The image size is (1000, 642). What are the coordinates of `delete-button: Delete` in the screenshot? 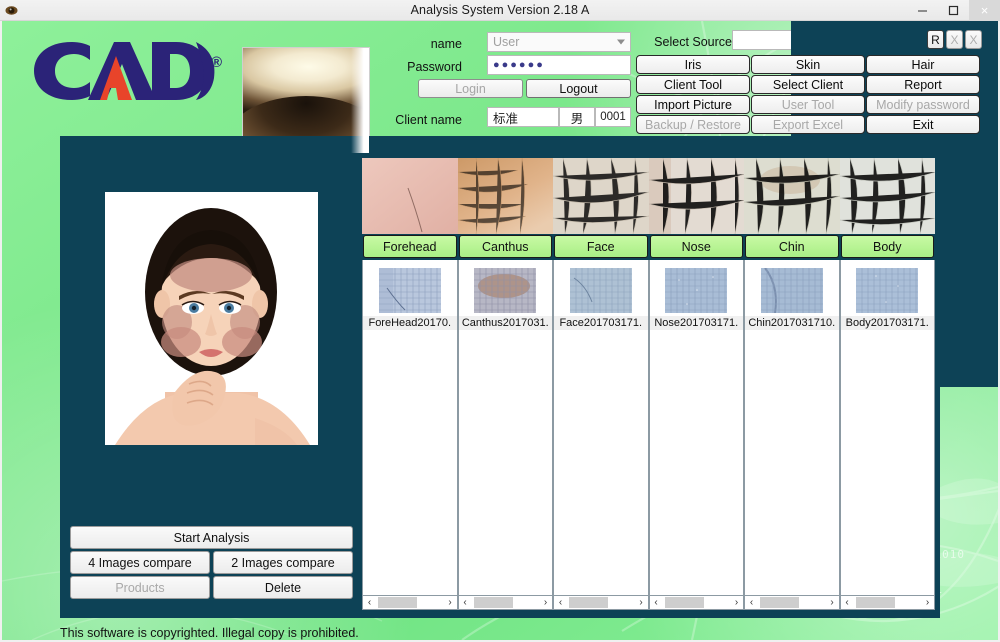 It's located at (283, 587).